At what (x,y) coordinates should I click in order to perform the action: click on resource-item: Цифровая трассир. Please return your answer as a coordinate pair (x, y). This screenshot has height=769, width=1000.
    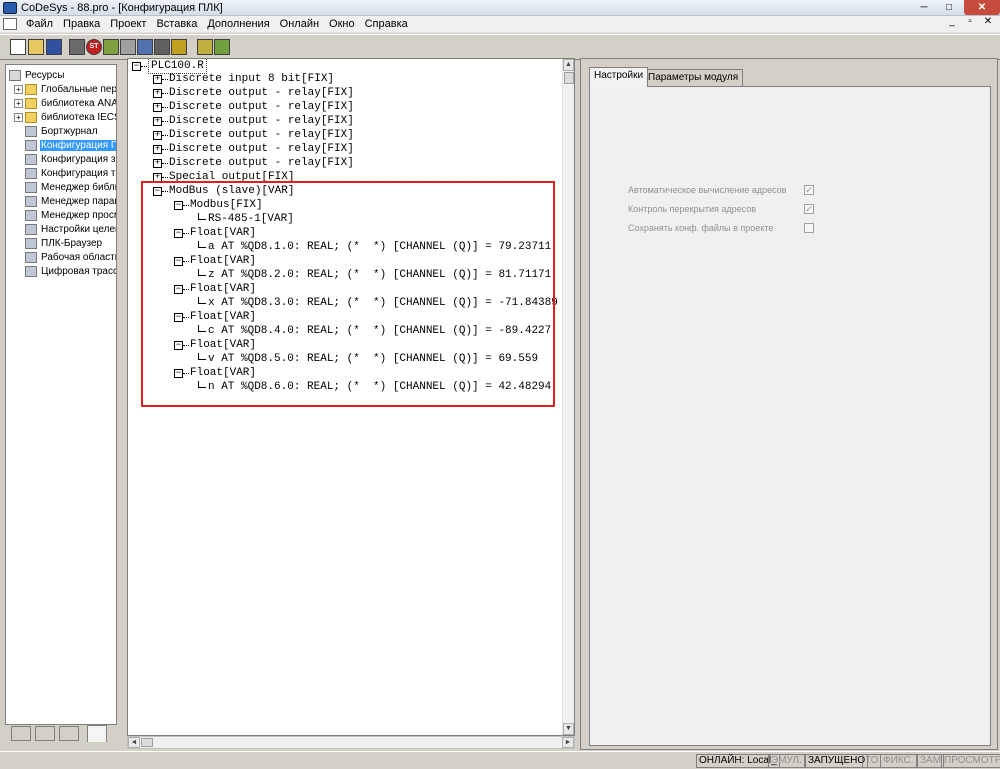
    Looking at the image, I should click on (65, 271).